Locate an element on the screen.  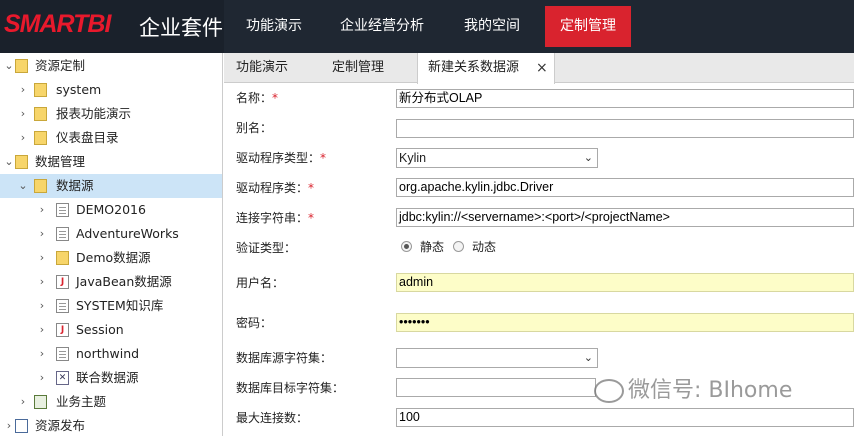
password-input: ••••••• is located at coordinates (625, 322).